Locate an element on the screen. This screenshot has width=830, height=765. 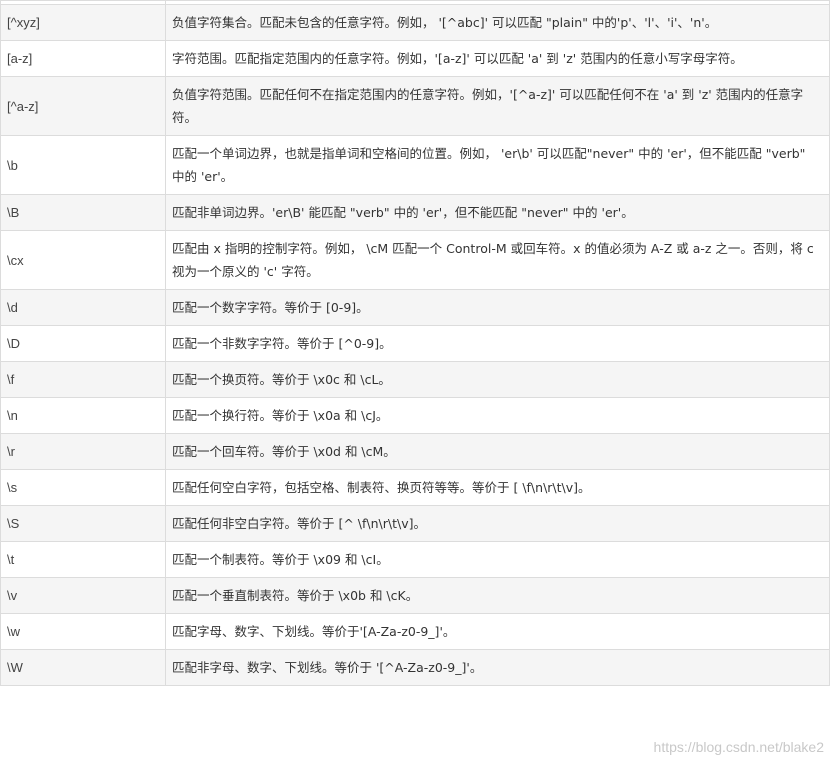
table-row: \D 匹配一个非数字字符。等价于 [^0-9]。 is located at coordinates (415, 343).